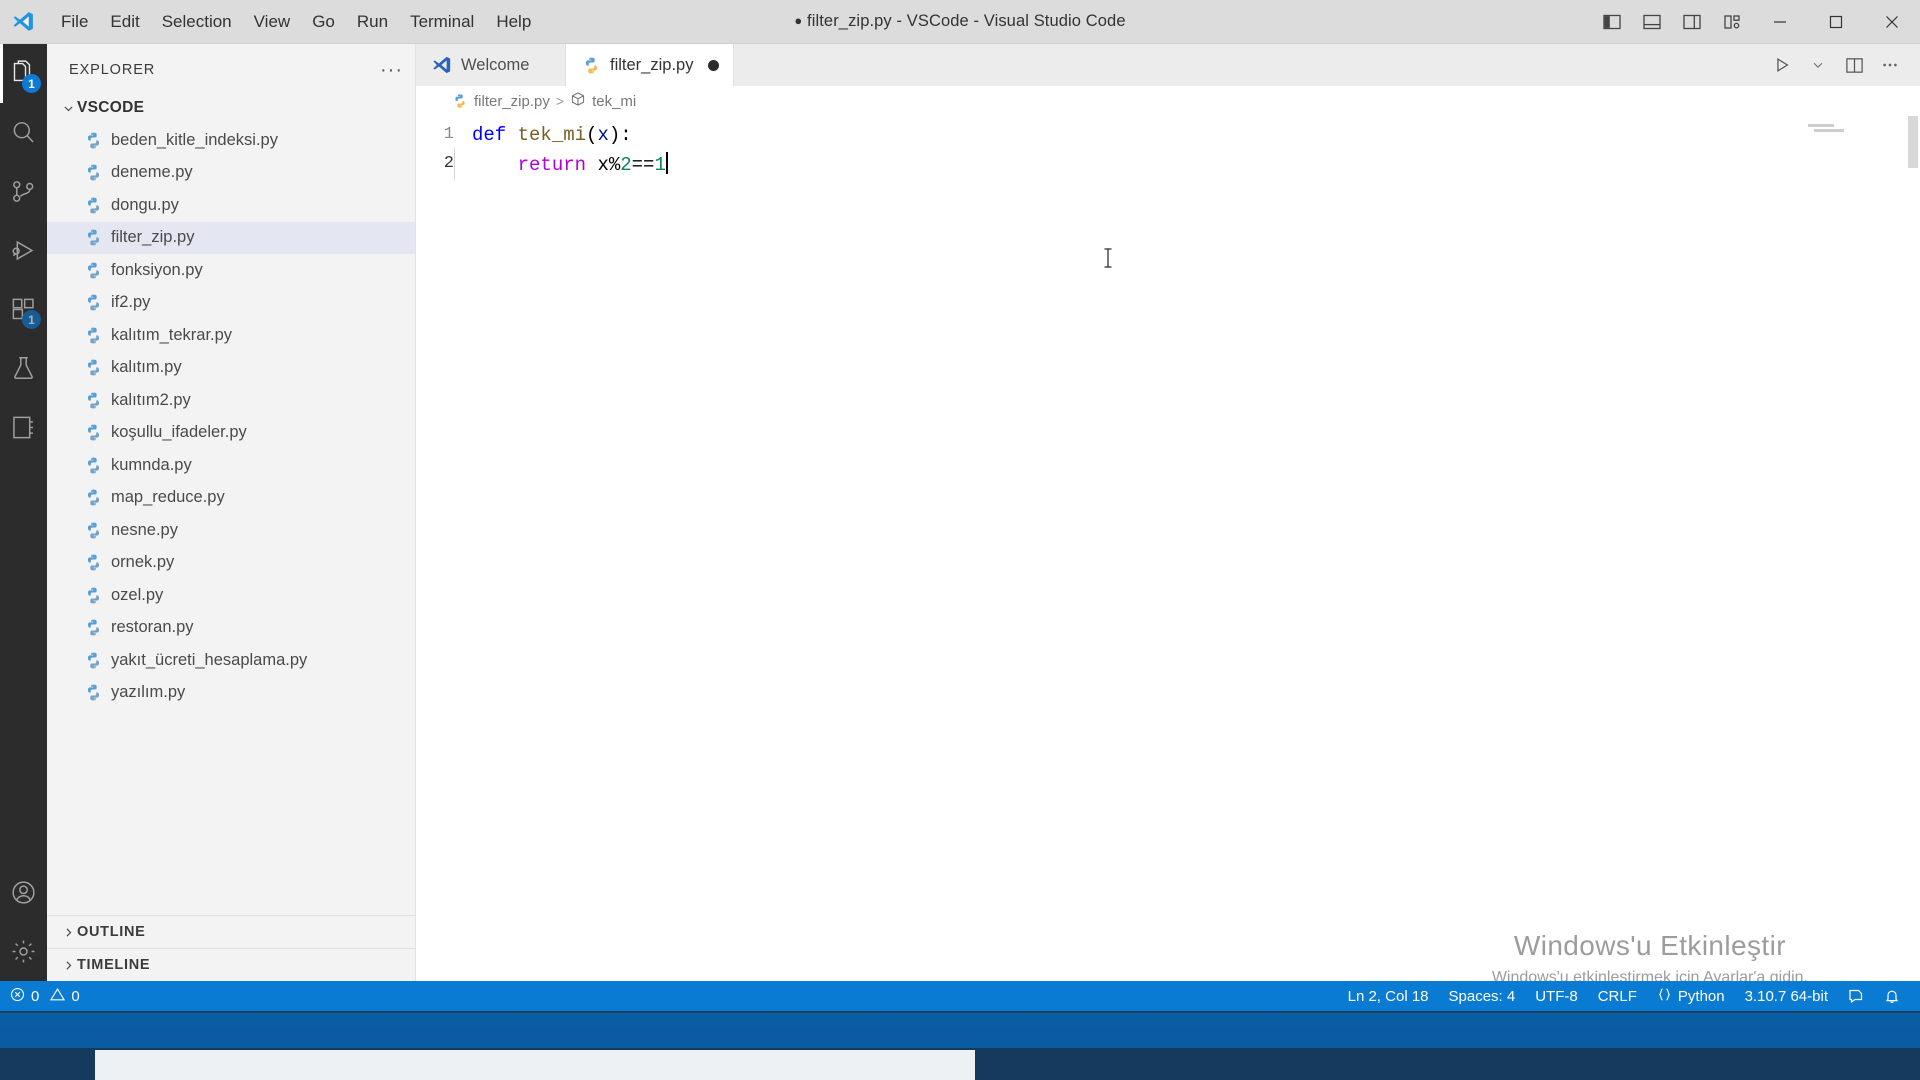 The width and height of the screenshot is (1920, 1080). Describe the element at coordinates (137, 594) in the screenshot. I see `file-name: ozel.py` at that location.